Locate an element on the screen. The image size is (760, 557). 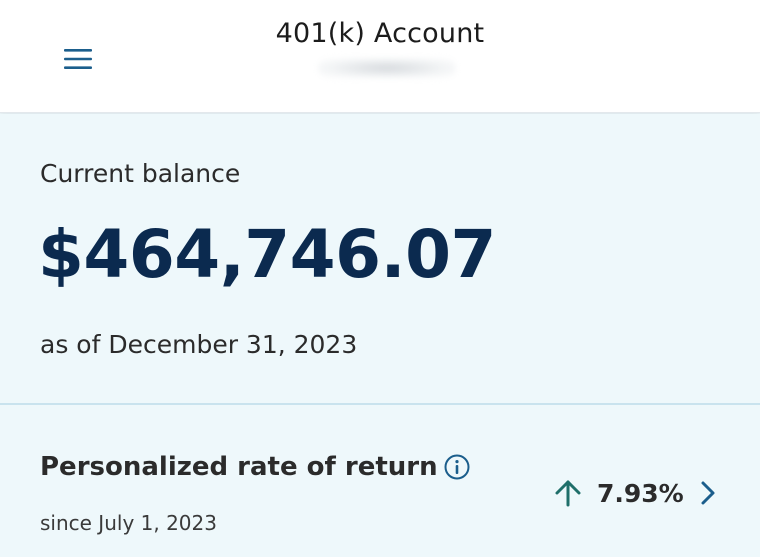
rate-of-return-link: 7.93% is located at coordinates (635, 493).